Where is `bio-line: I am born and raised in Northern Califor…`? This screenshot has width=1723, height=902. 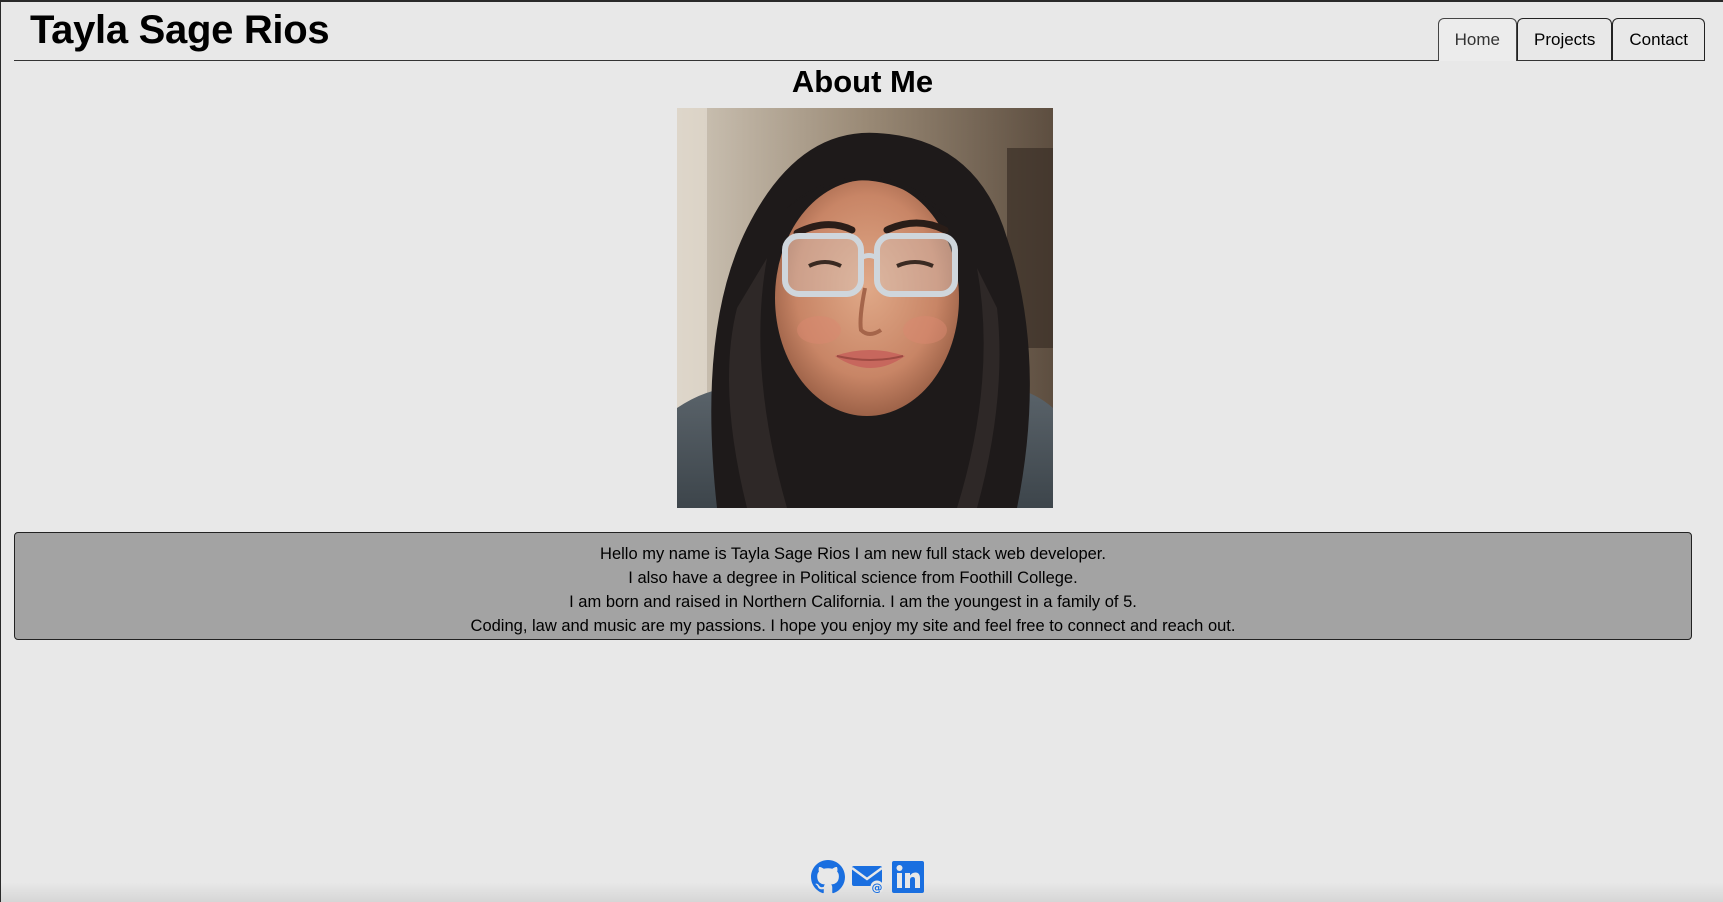 bio-line: I am born and raised in Northern Califor… is located at coordinates (853, 602).